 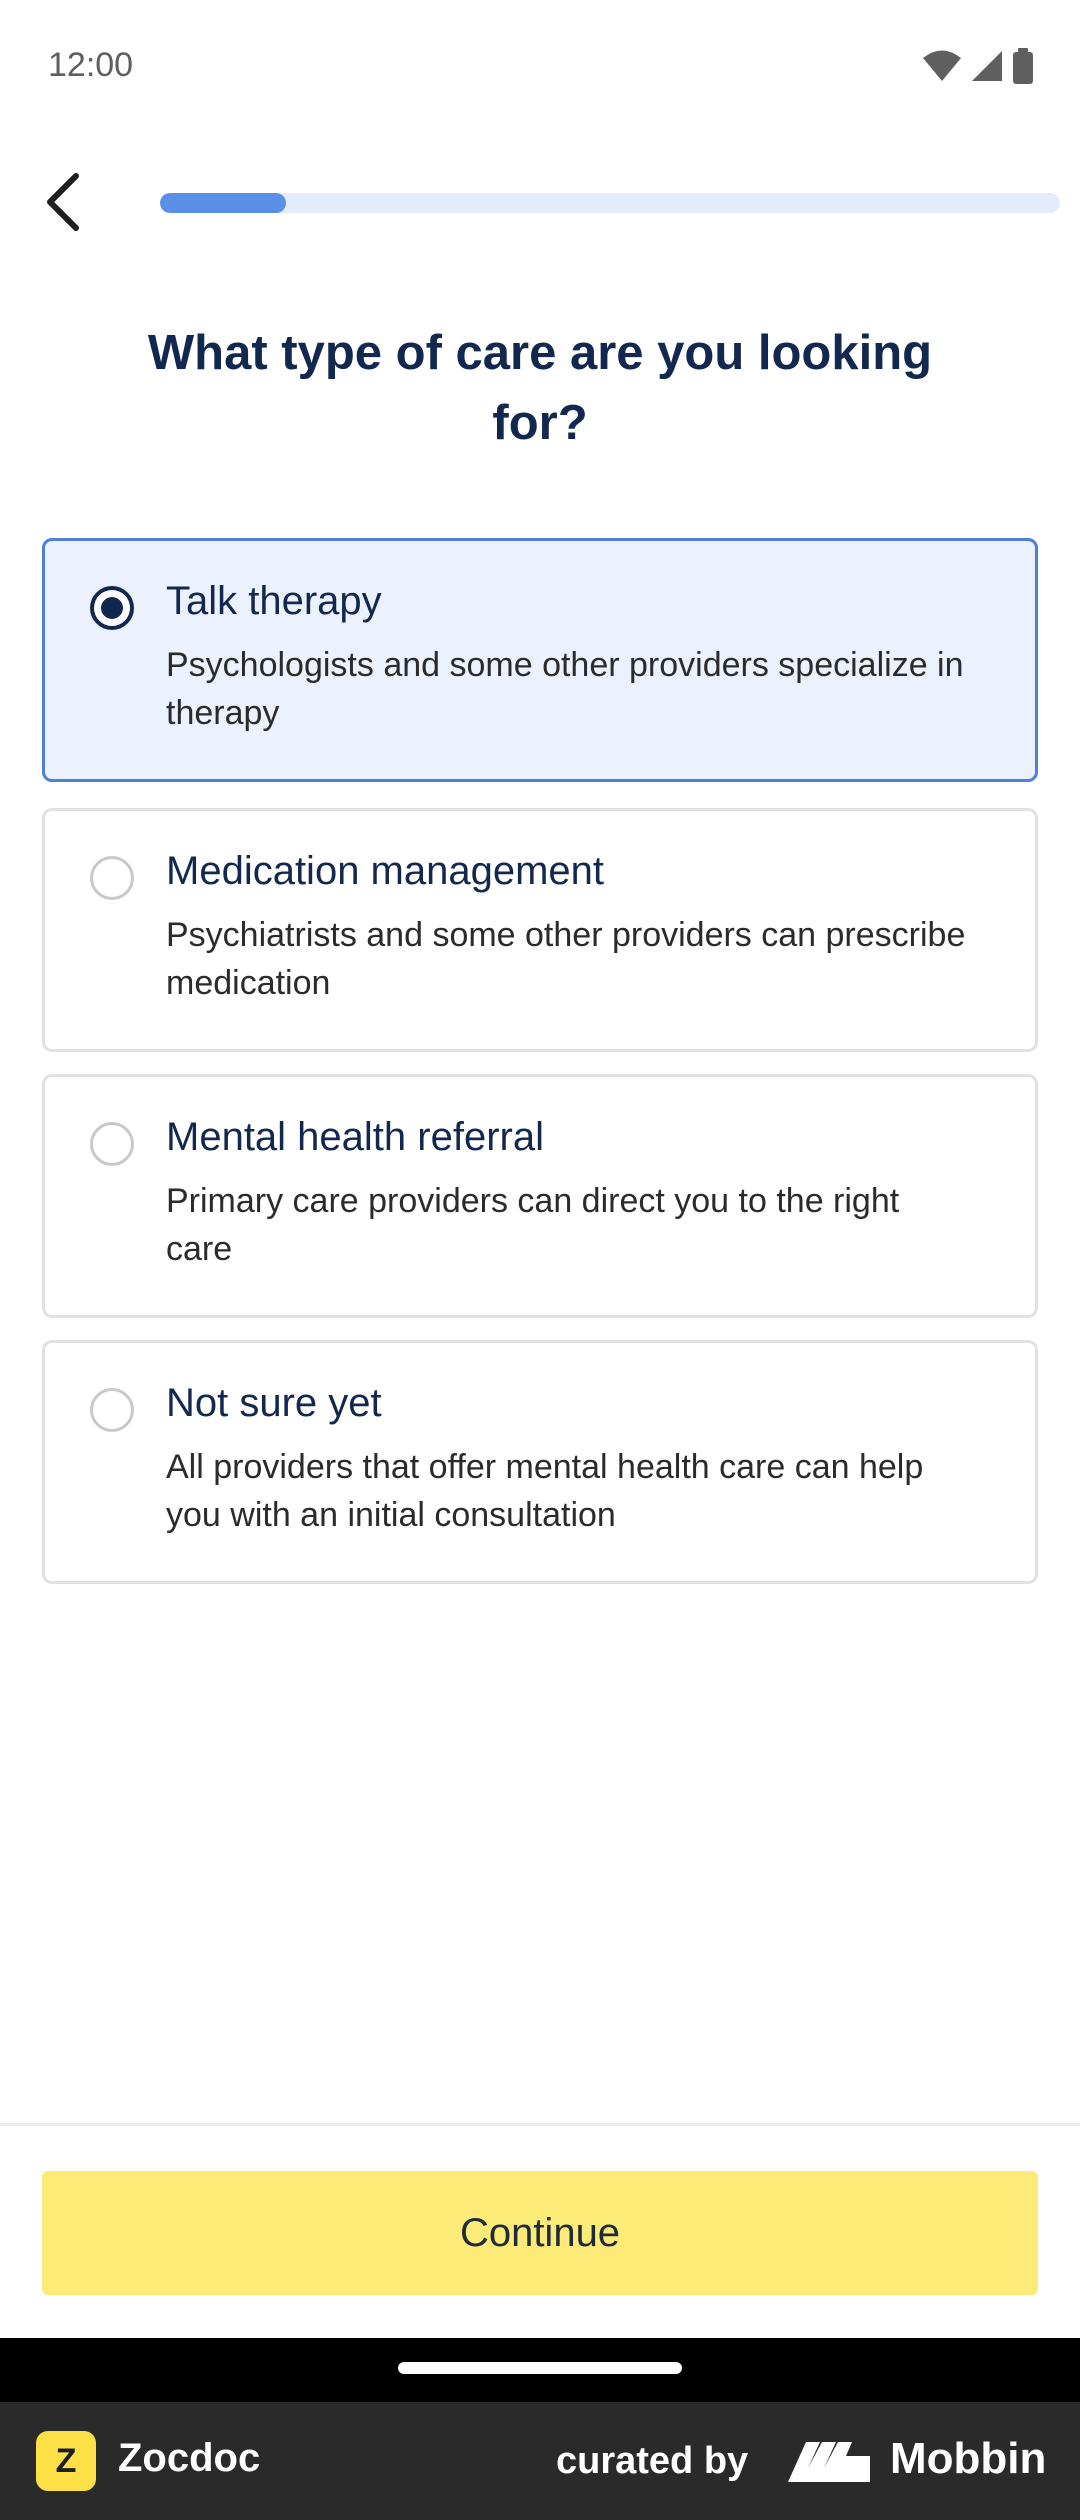 I want to click on continue-button: Continue, so click(x=540, y=2233).